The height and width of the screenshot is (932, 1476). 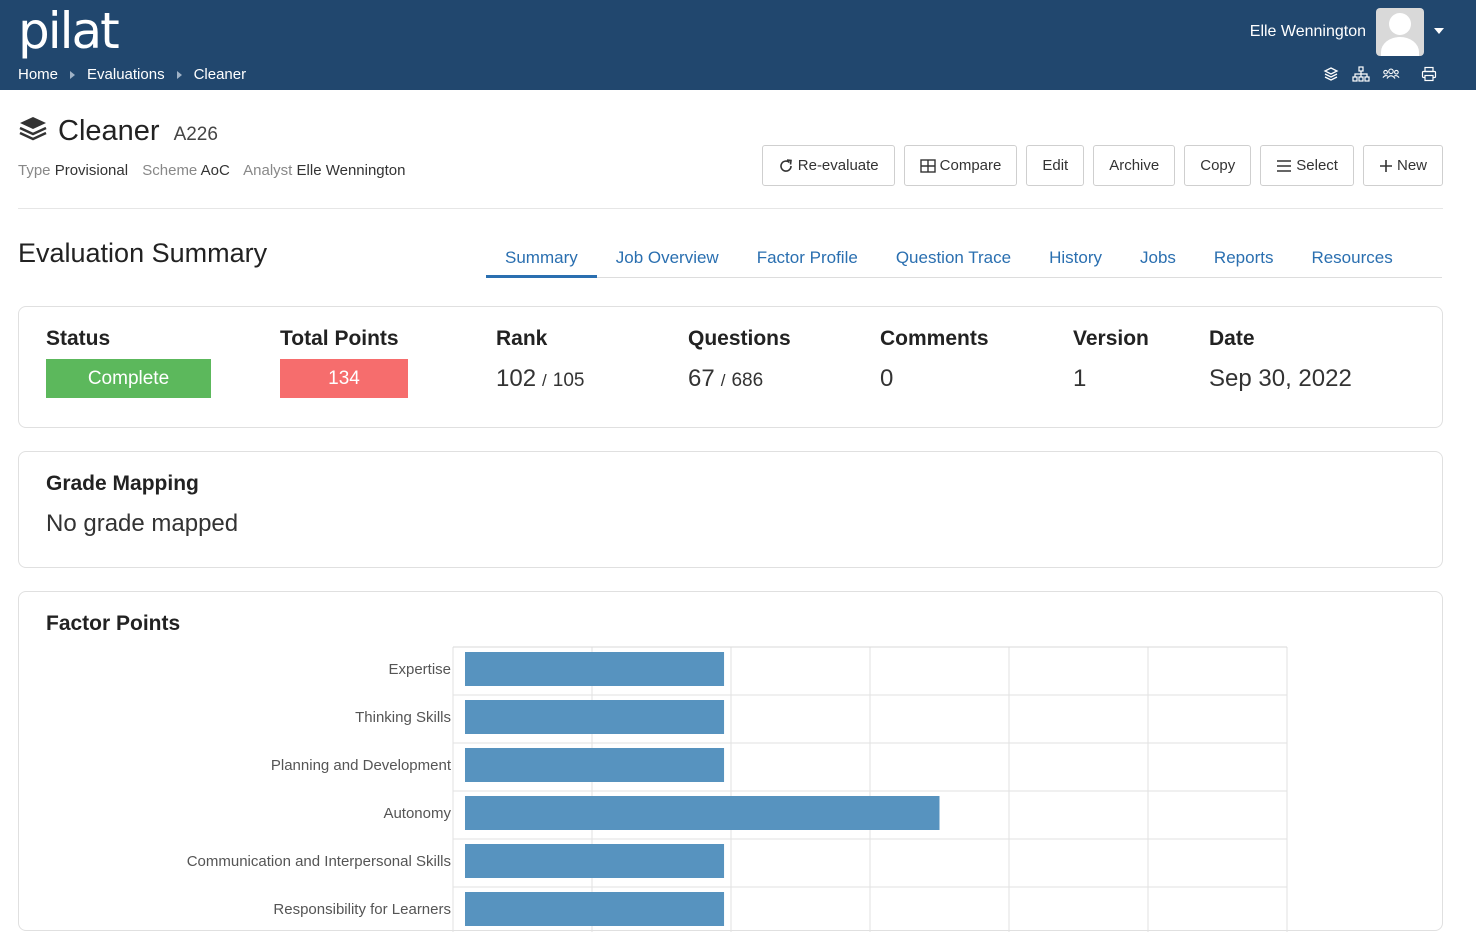 I want to click on section-title: Evaluation Summary, so click(x=143, y=253).